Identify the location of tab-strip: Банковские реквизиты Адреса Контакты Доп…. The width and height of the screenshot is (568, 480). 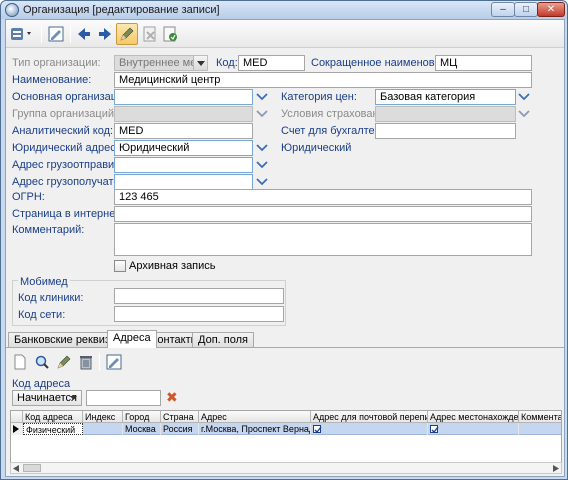
(285, 339).